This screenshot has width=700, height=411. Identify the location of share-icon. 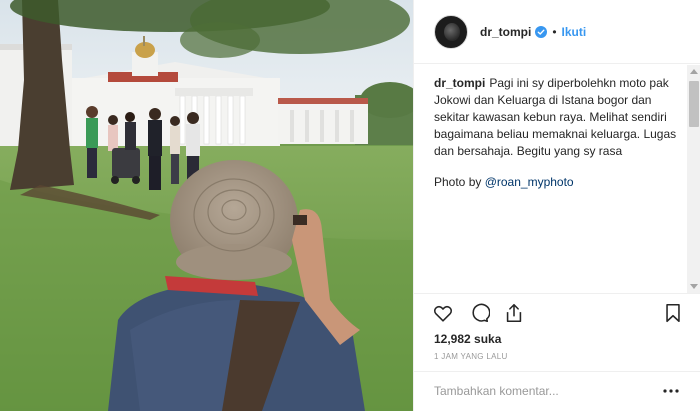
(514, 313).